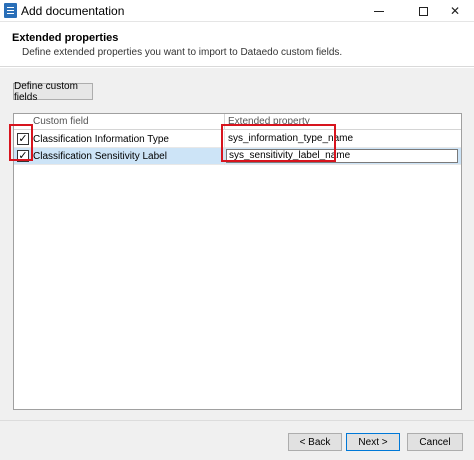 The width and height of the screenshot is (474, 460). I want to click on cancel-button: Cancel, so click(435, 442).